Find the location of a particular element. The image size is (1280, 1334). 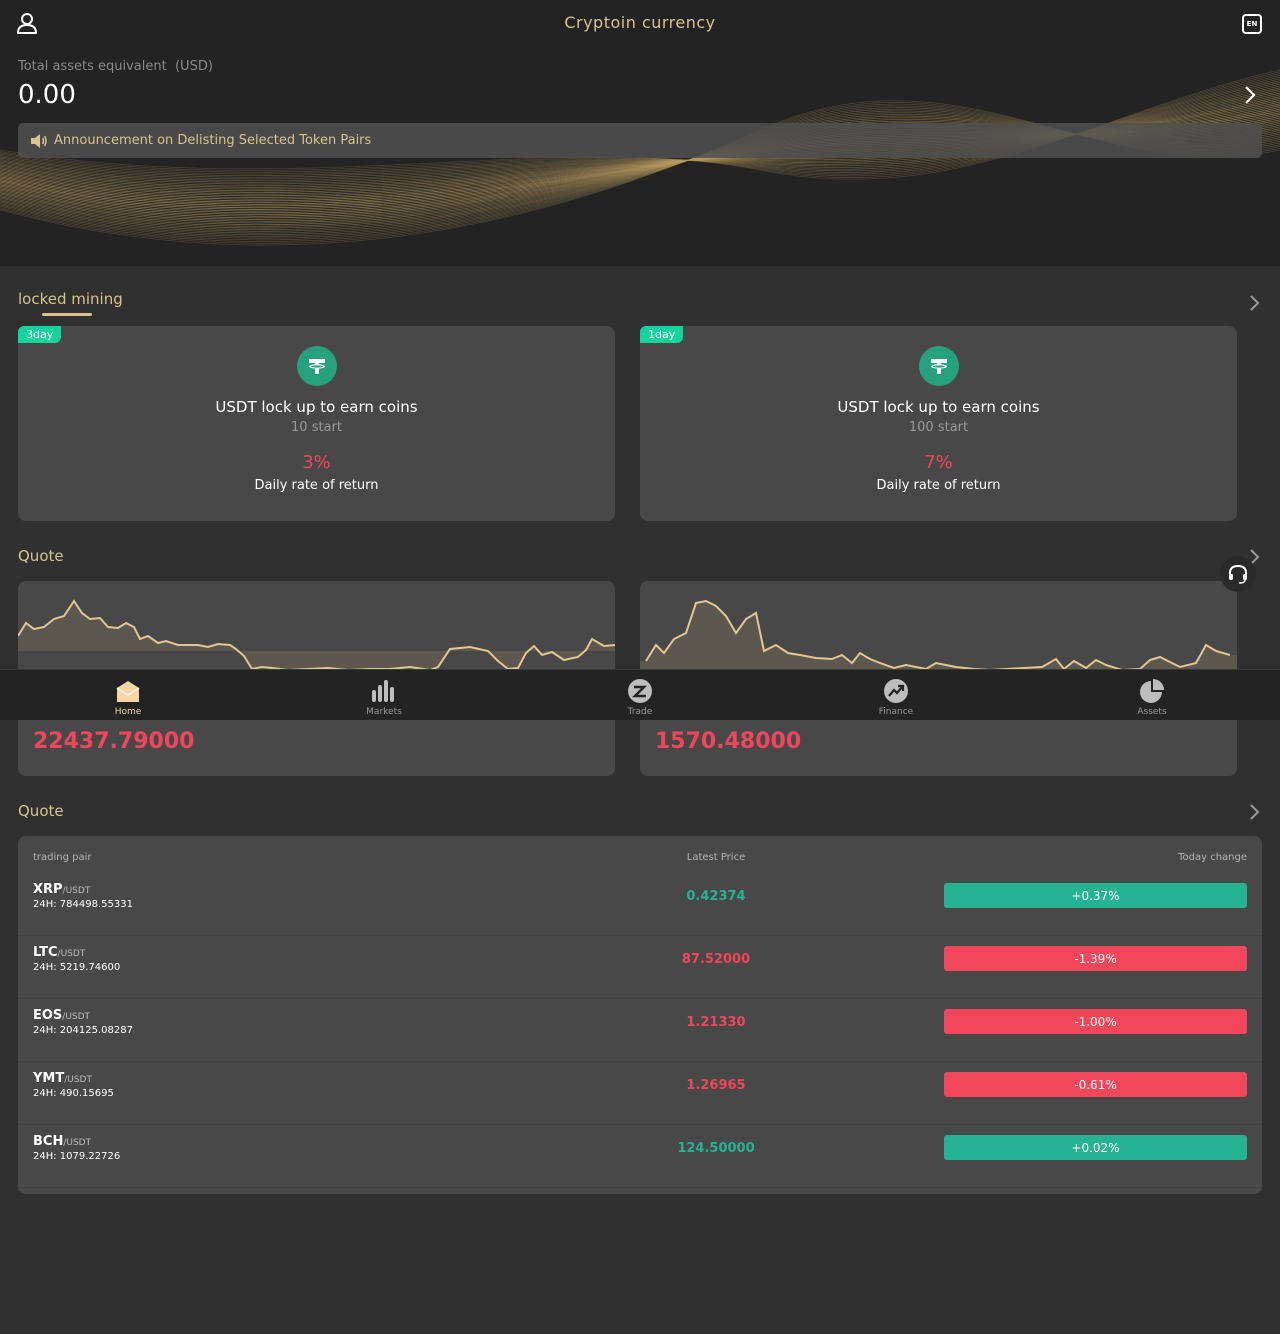

tab-label: Home is located at coordinates (128, 712).